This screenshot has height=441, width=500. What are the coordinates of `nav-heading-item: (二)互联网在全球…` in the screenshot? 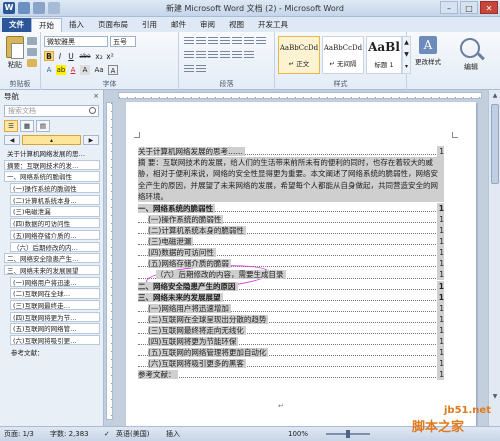 It's located at (55, 293).